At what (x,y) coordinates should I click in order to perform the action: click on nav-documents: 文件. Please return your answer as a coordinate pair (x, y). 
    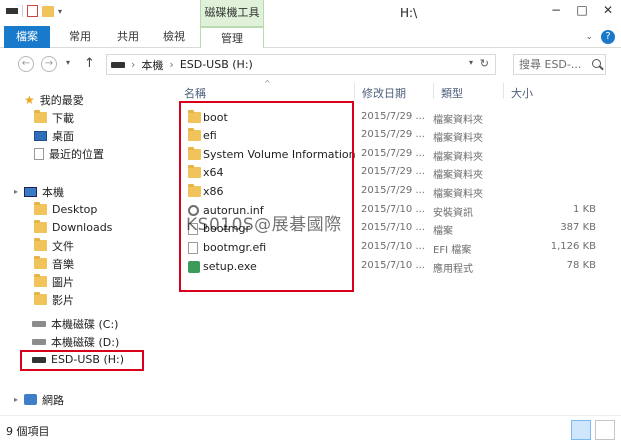
    Looking at the image, I should click on (54, 245).